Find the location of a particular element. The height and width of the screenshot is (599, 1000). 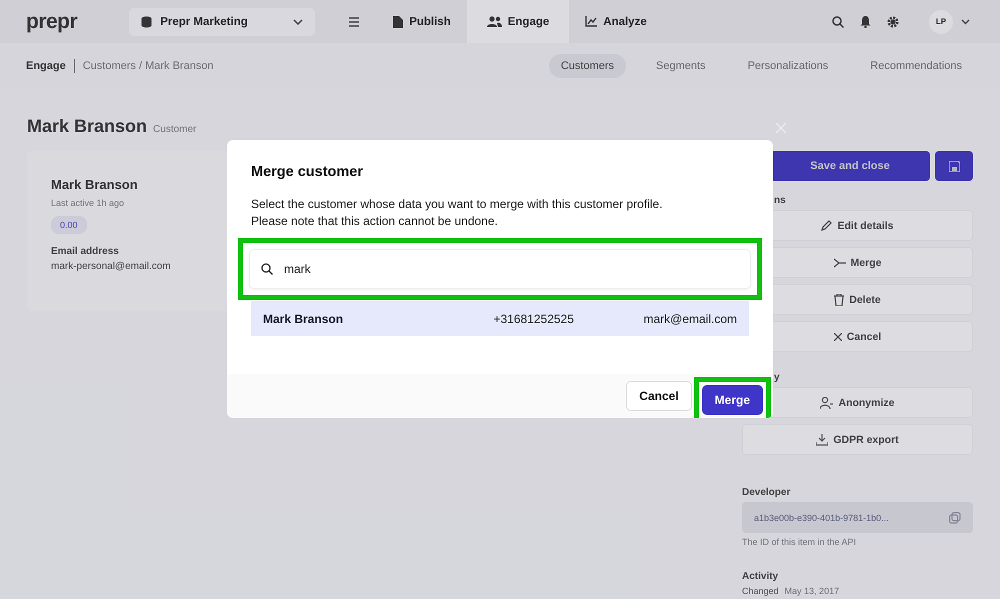

bell-icon is located at coordinates (865, 22).